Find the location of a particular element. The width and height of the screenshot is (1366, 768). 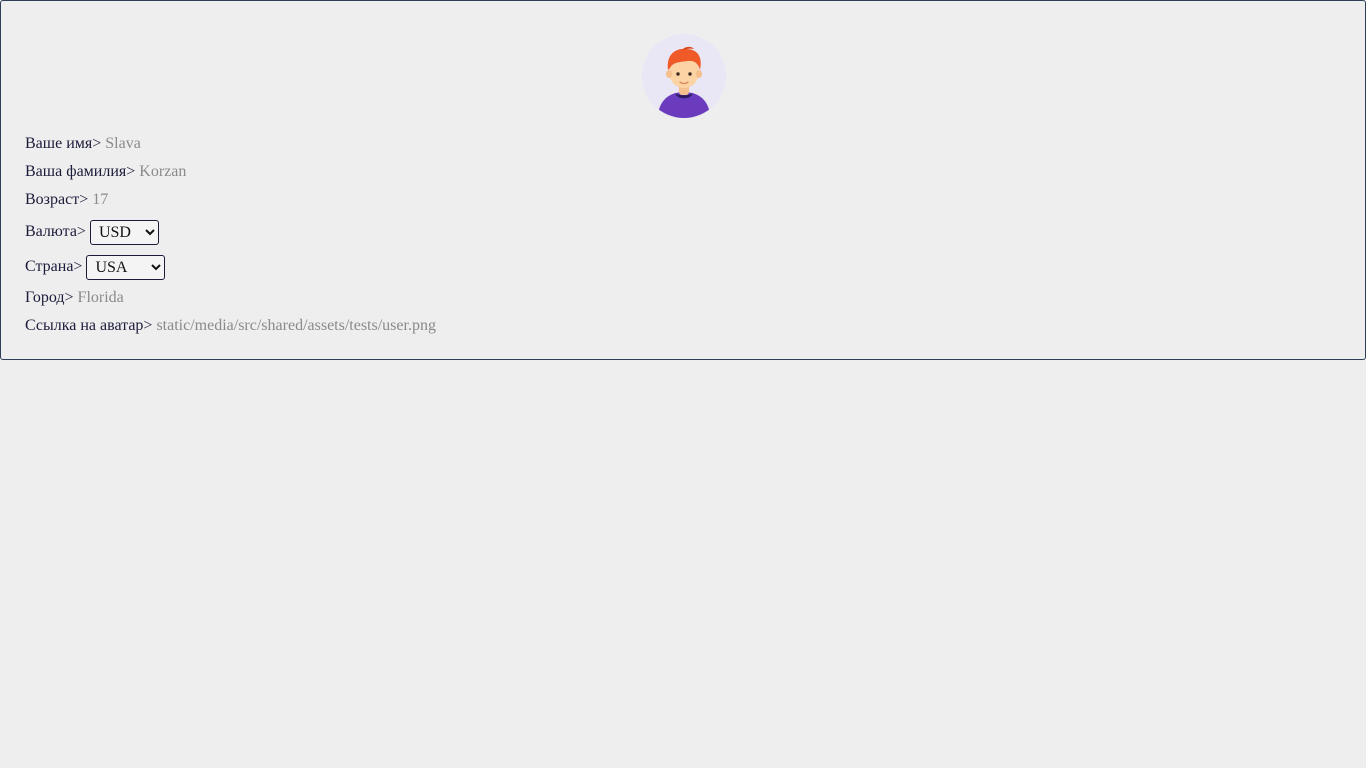

country-label: Страна> is located at coordinates (54, 266).